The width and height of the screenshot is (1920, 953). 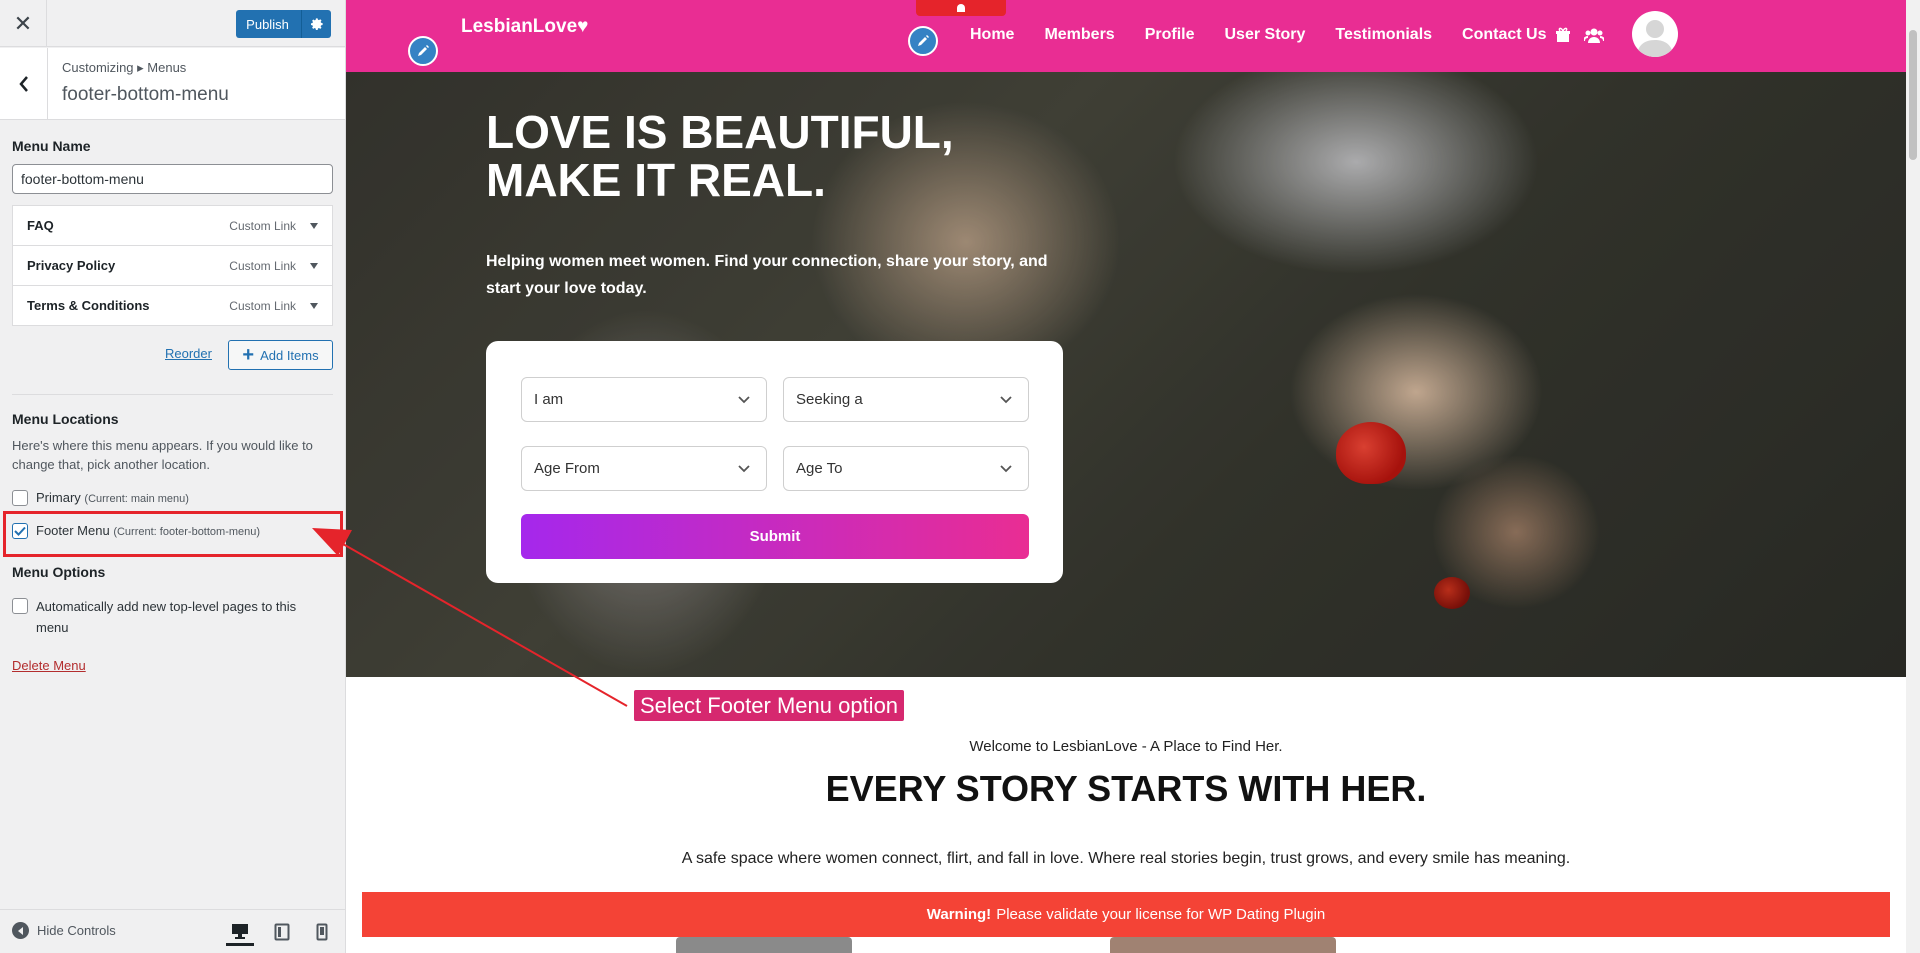 What do you see at coordinates (959, 914) in the screenshot?
I see `warning-strong: Warning!` at bounding box center [959, 914].